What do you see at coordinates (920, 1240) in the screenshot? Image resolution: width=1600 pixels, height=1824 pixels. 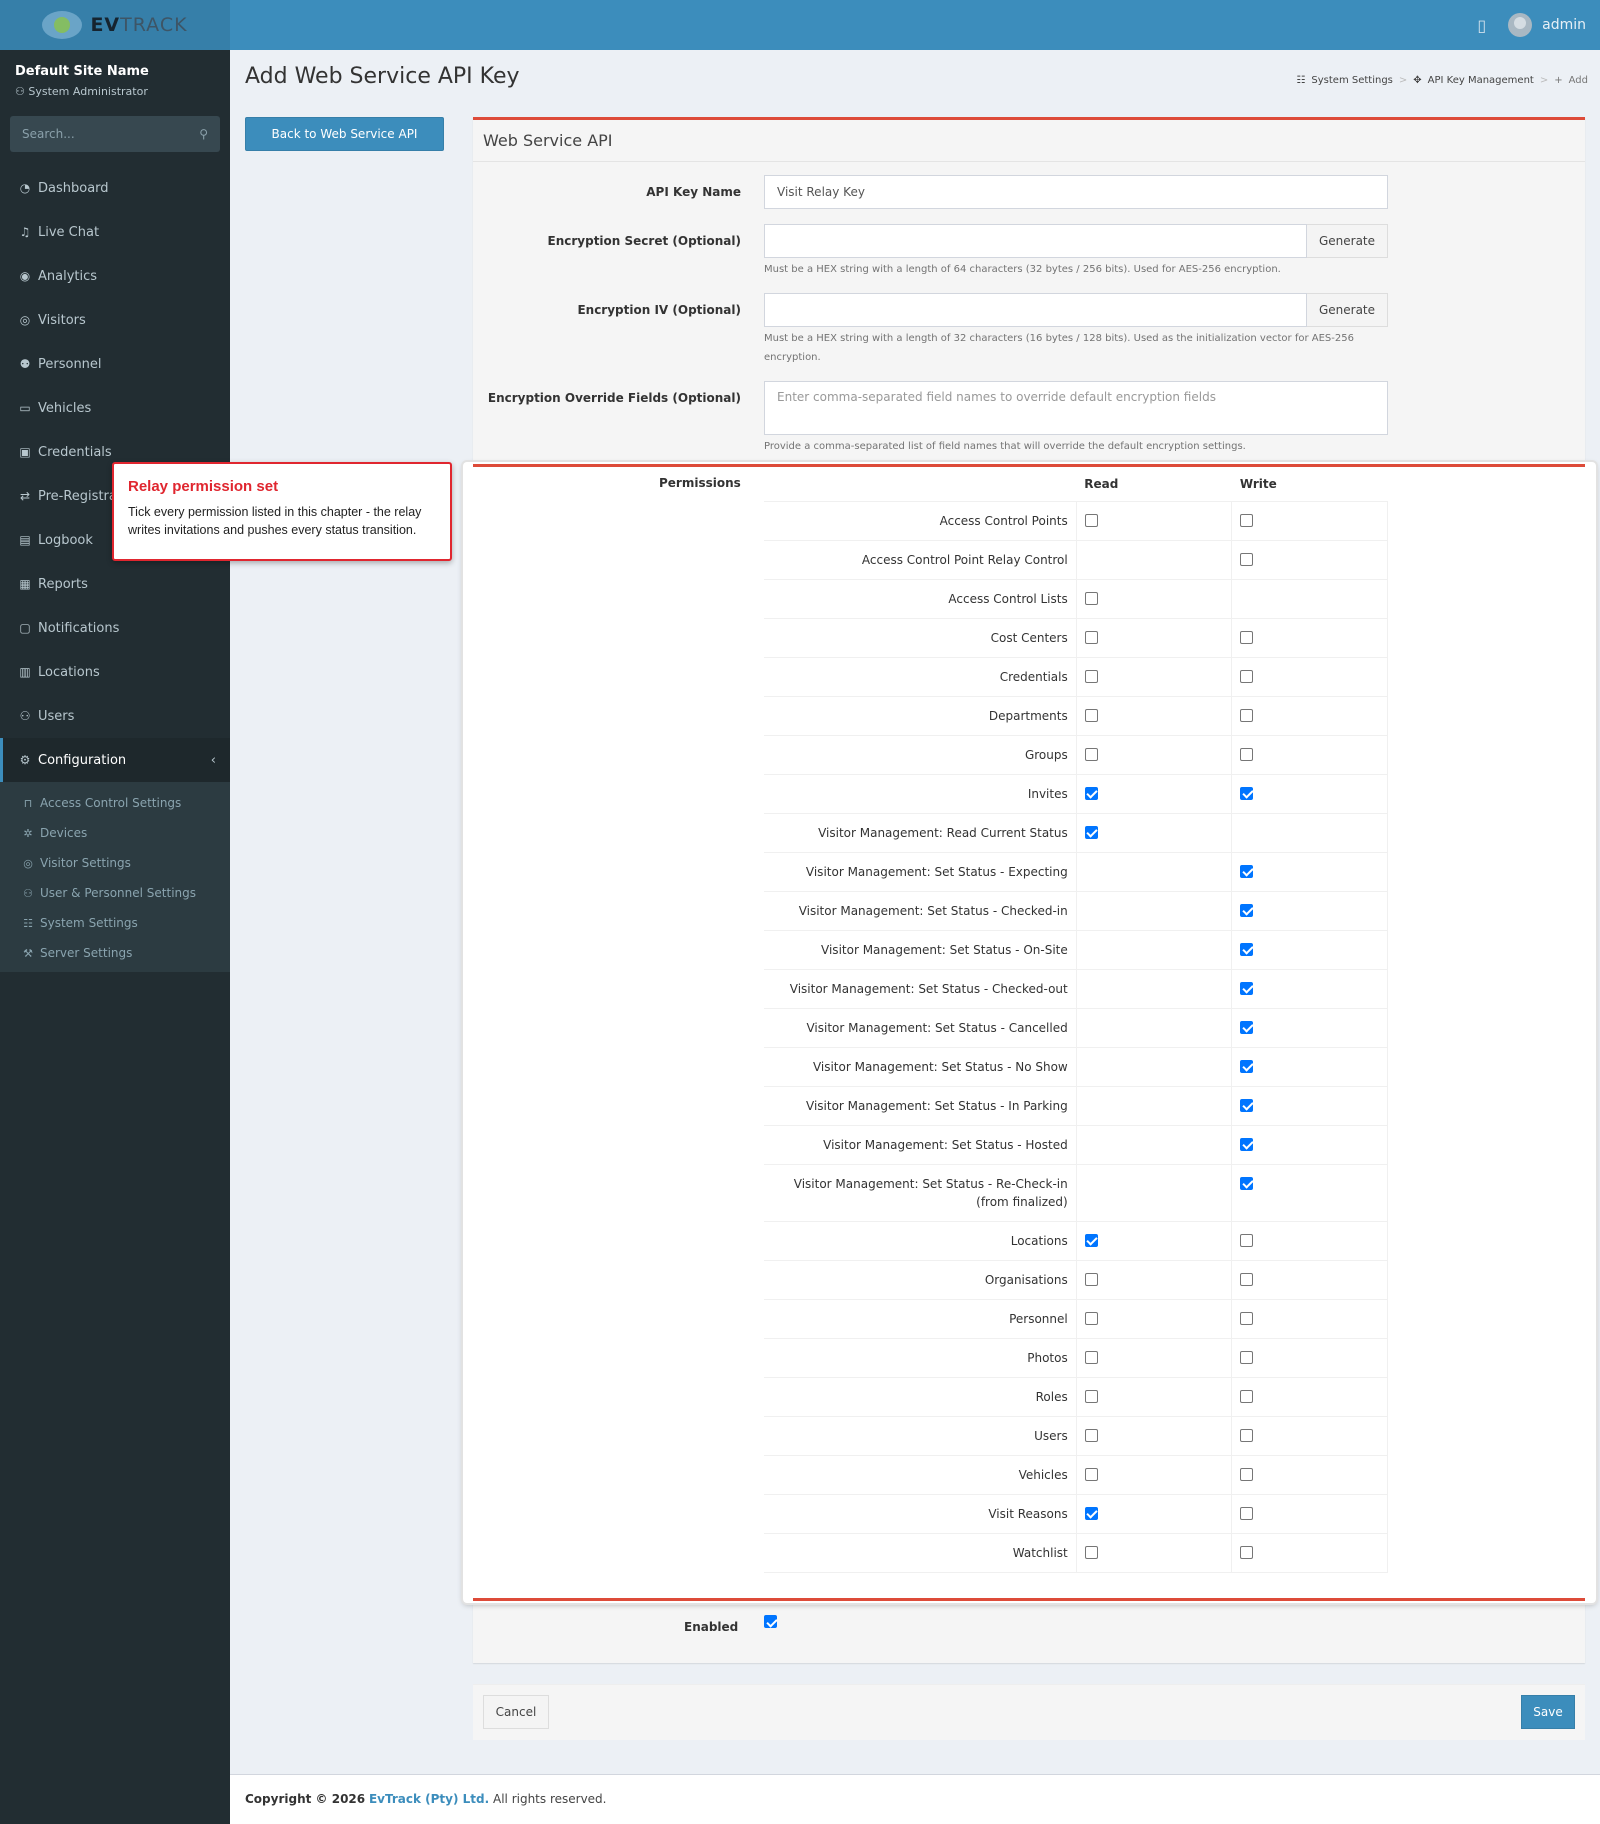 I see `permission-name: Locations` at bounding box center [920, 1240].